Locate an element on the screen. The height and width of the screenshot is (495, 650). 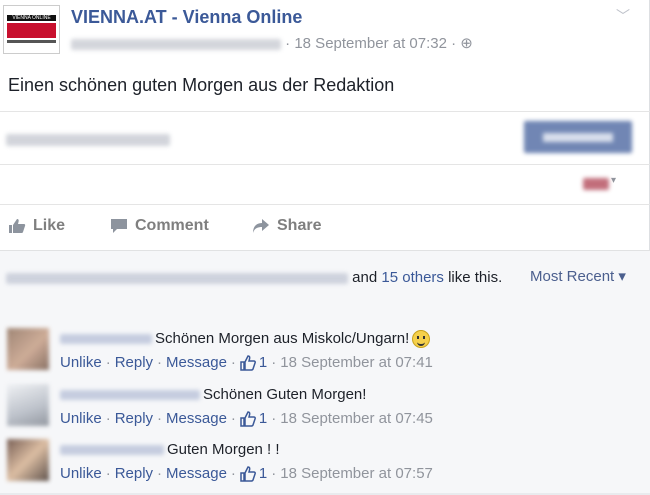
comment-button: Comment is located at coordinates (159, 226).